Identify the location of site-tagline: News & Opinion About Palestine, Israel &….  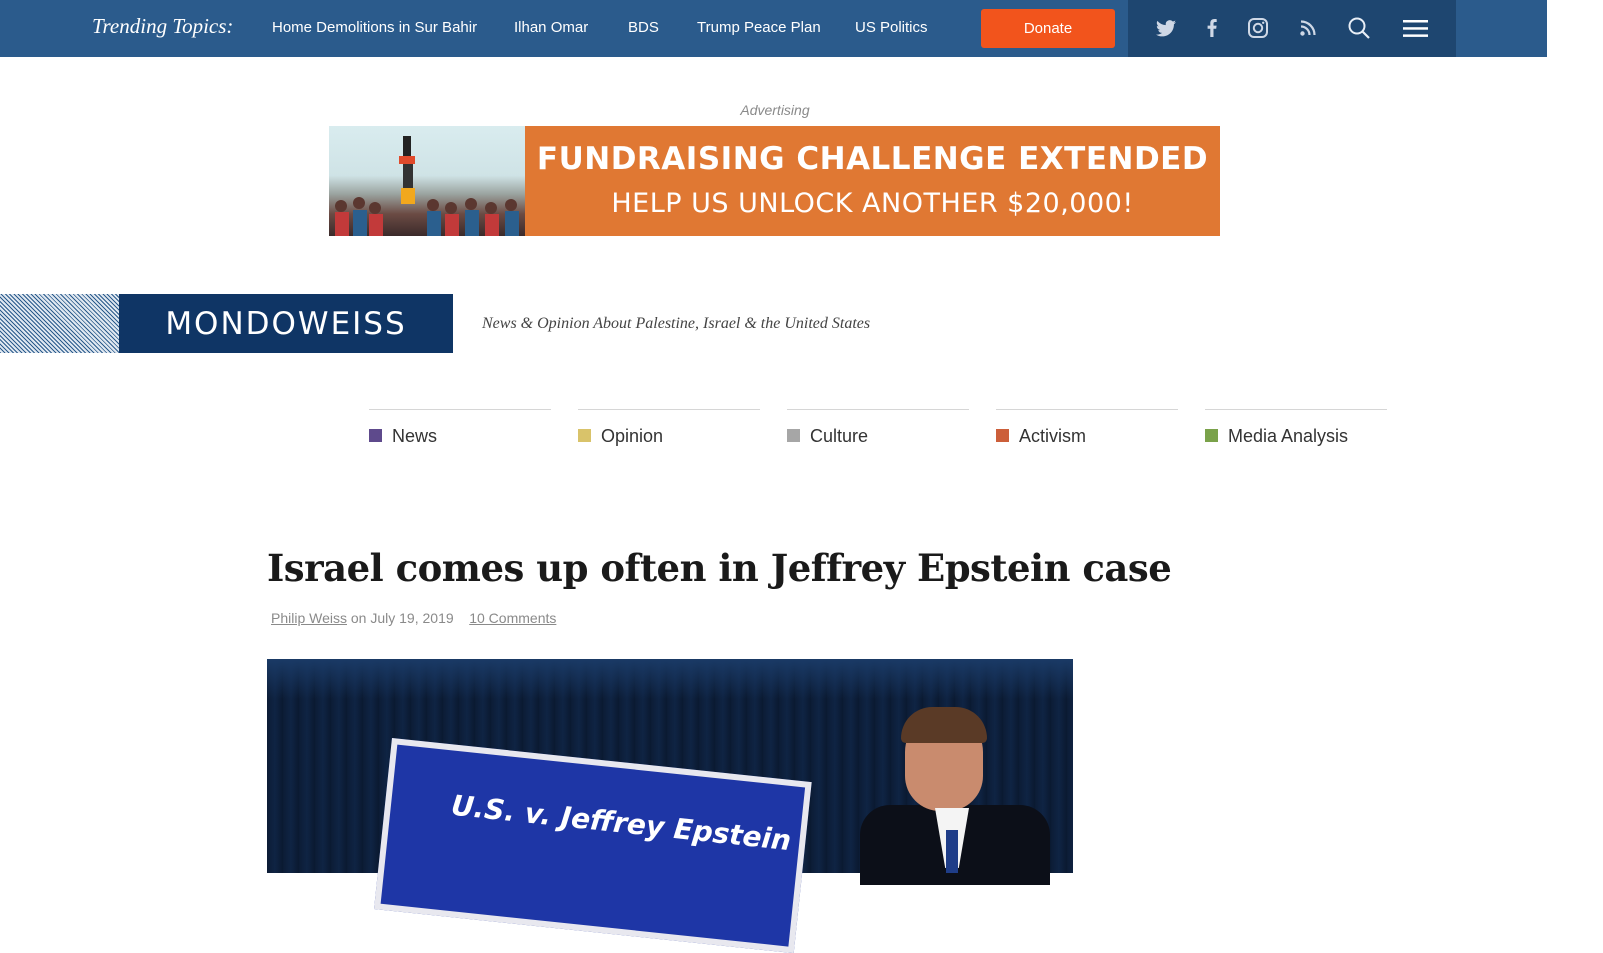
(676, 323).